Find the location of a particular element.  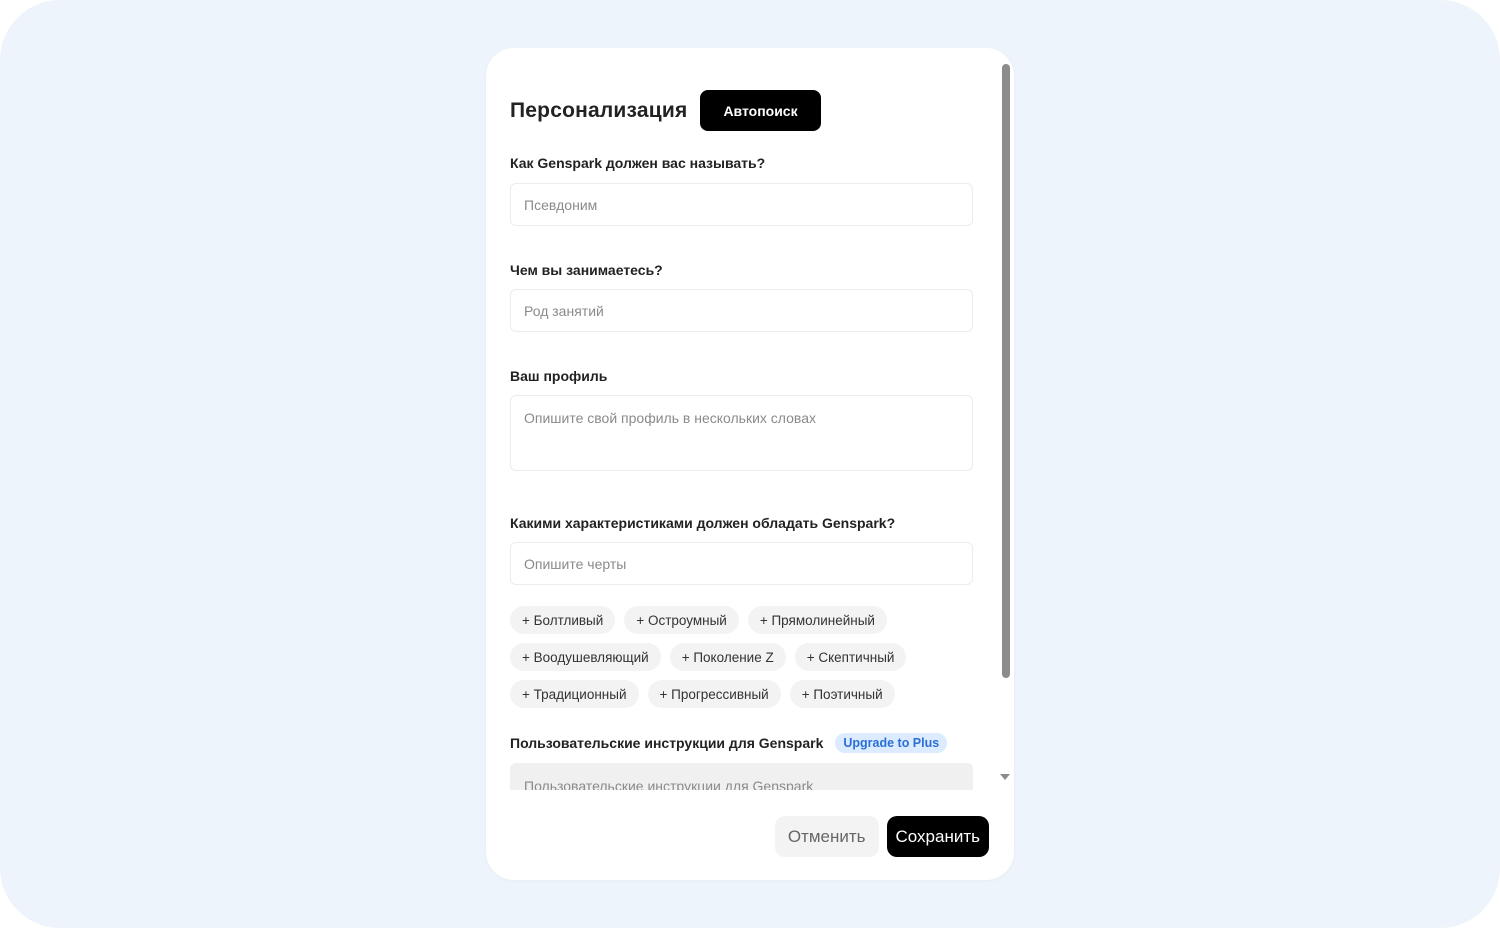

profile-textarea: Опишите свой профиль в нескольких словах is located at coordinates (741, 433).